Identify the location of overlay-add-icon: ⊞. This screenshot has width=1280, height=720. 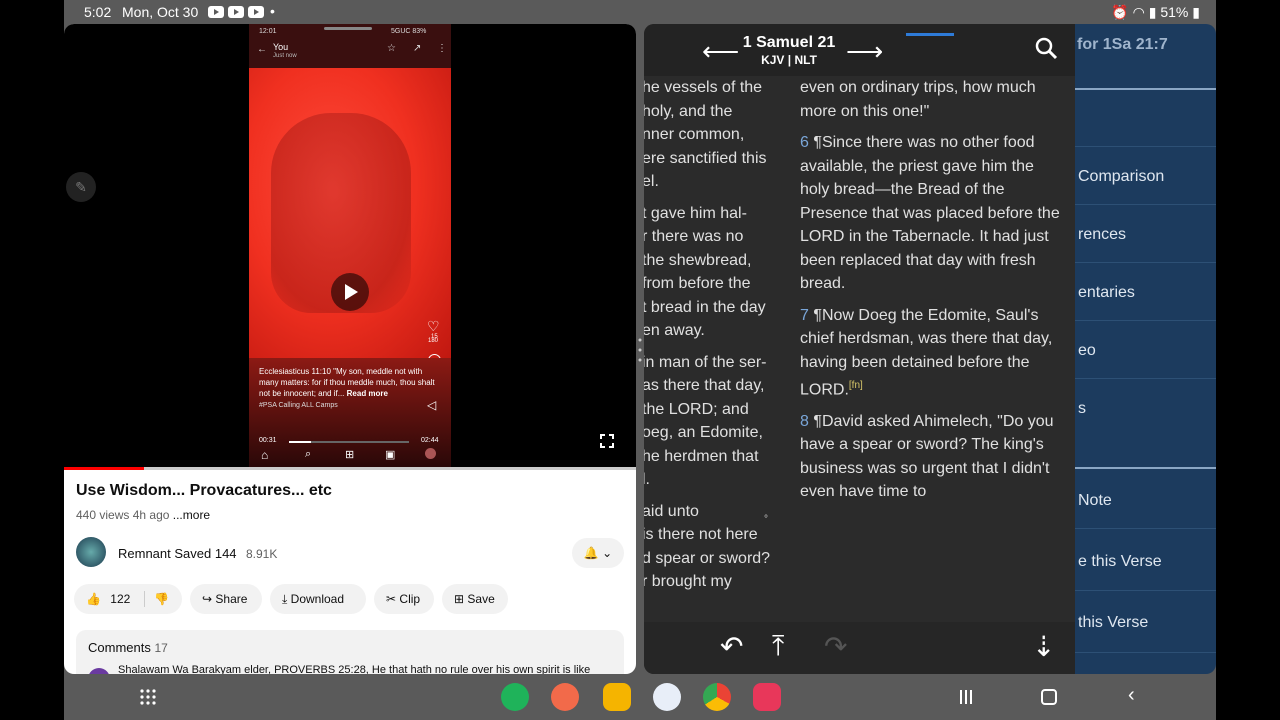
(350, 455).